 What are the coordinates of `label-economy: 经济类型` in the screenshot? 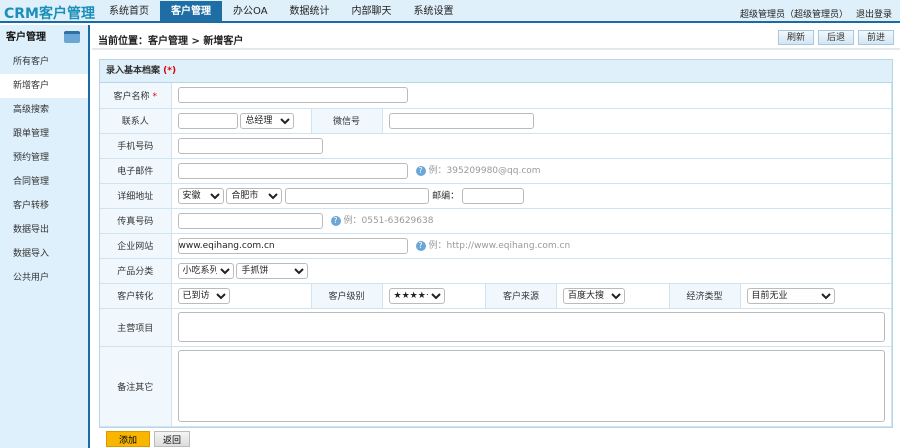 It's located at (705, 296).